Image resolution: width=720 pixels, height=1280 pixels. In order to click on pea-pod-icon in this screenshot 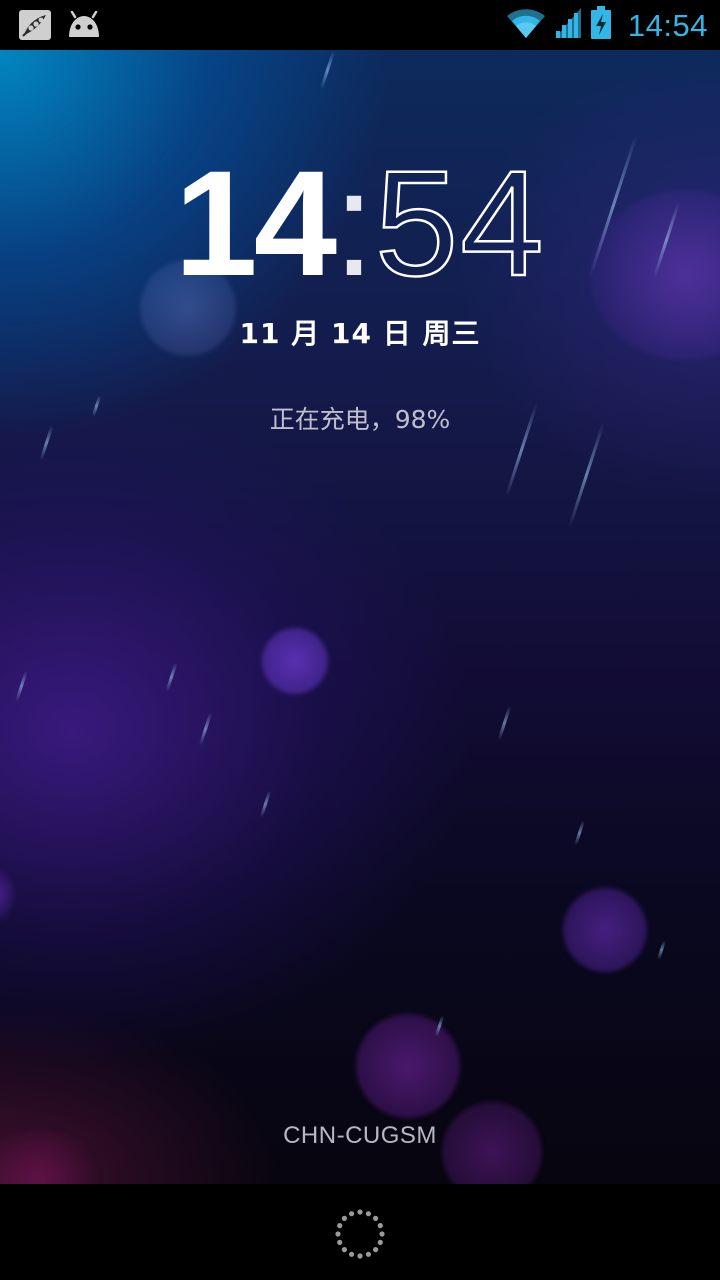, I will do `click(35, 27)`.